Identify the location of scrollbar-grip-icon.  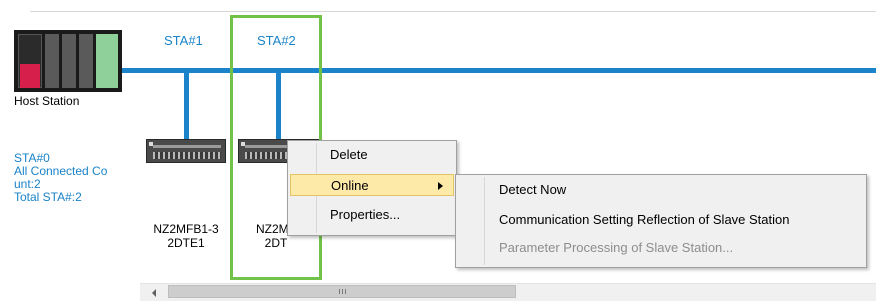
(342, 291).